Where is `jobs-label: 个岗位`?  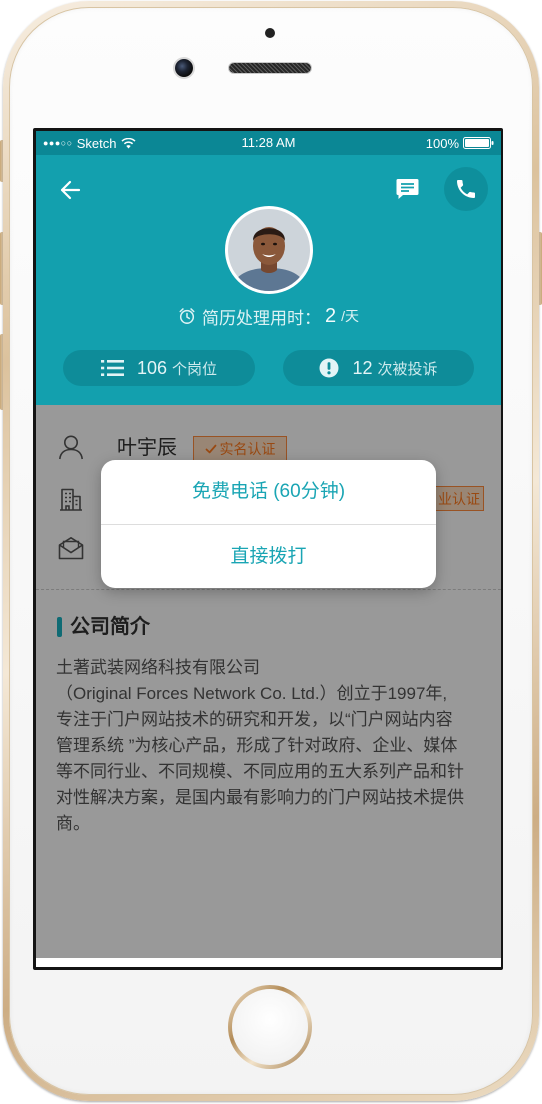 jobs-label: 个岗位 is located at coordinates (195, 369).